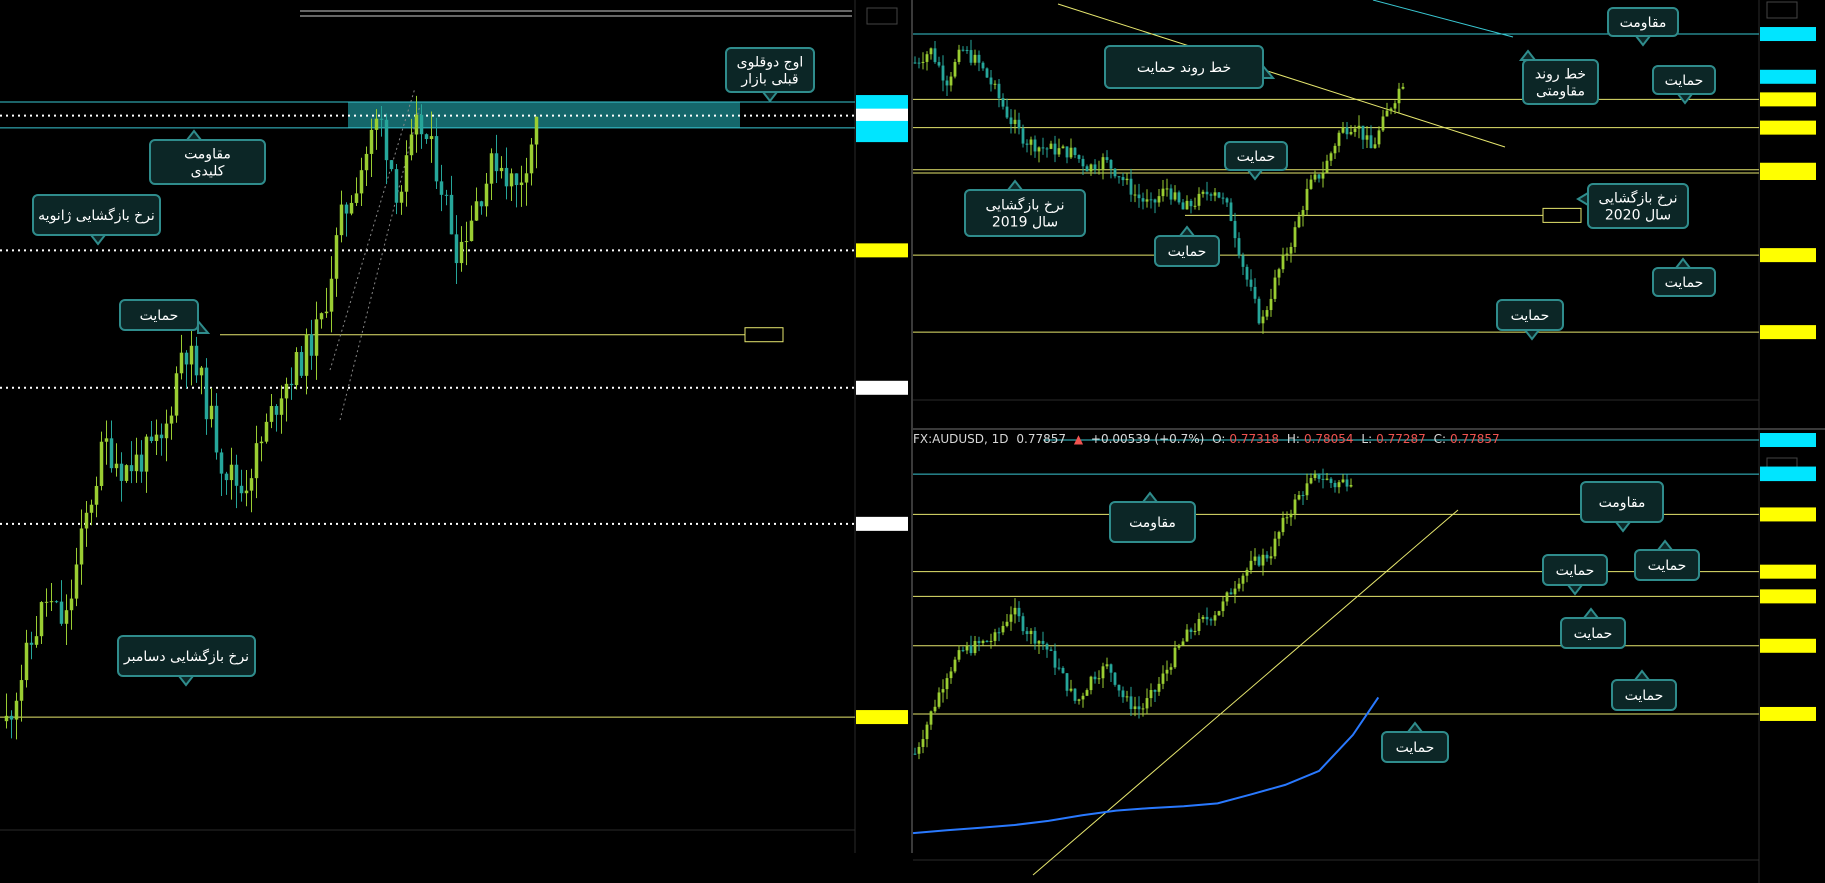 This screenshot has width=1825, height=883. Describe the element at coordinates (1622, 507) in the screenshot. I see `c2-callout-resistance-a: مقاومت` at that location.